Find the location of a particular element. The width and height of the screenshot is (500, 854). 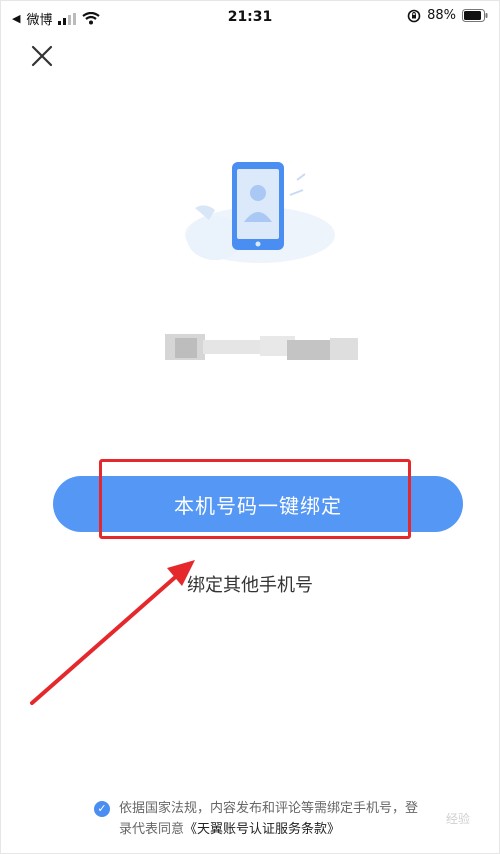

status-bar: ◀ 微博 21:31 88% is located at coordinates (250, 18).